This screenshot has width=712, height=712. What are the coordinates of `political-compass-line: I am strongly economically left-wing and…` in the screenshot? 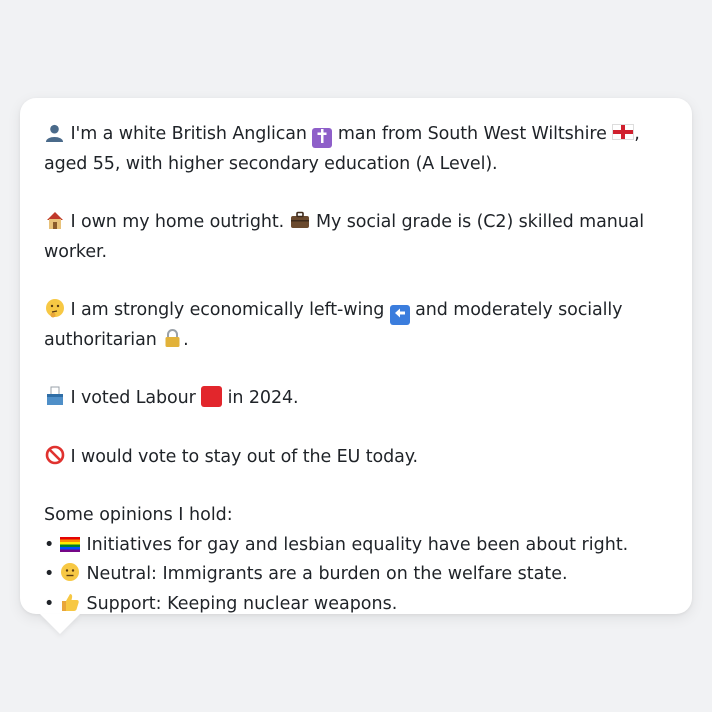 It's located at (358, 325).